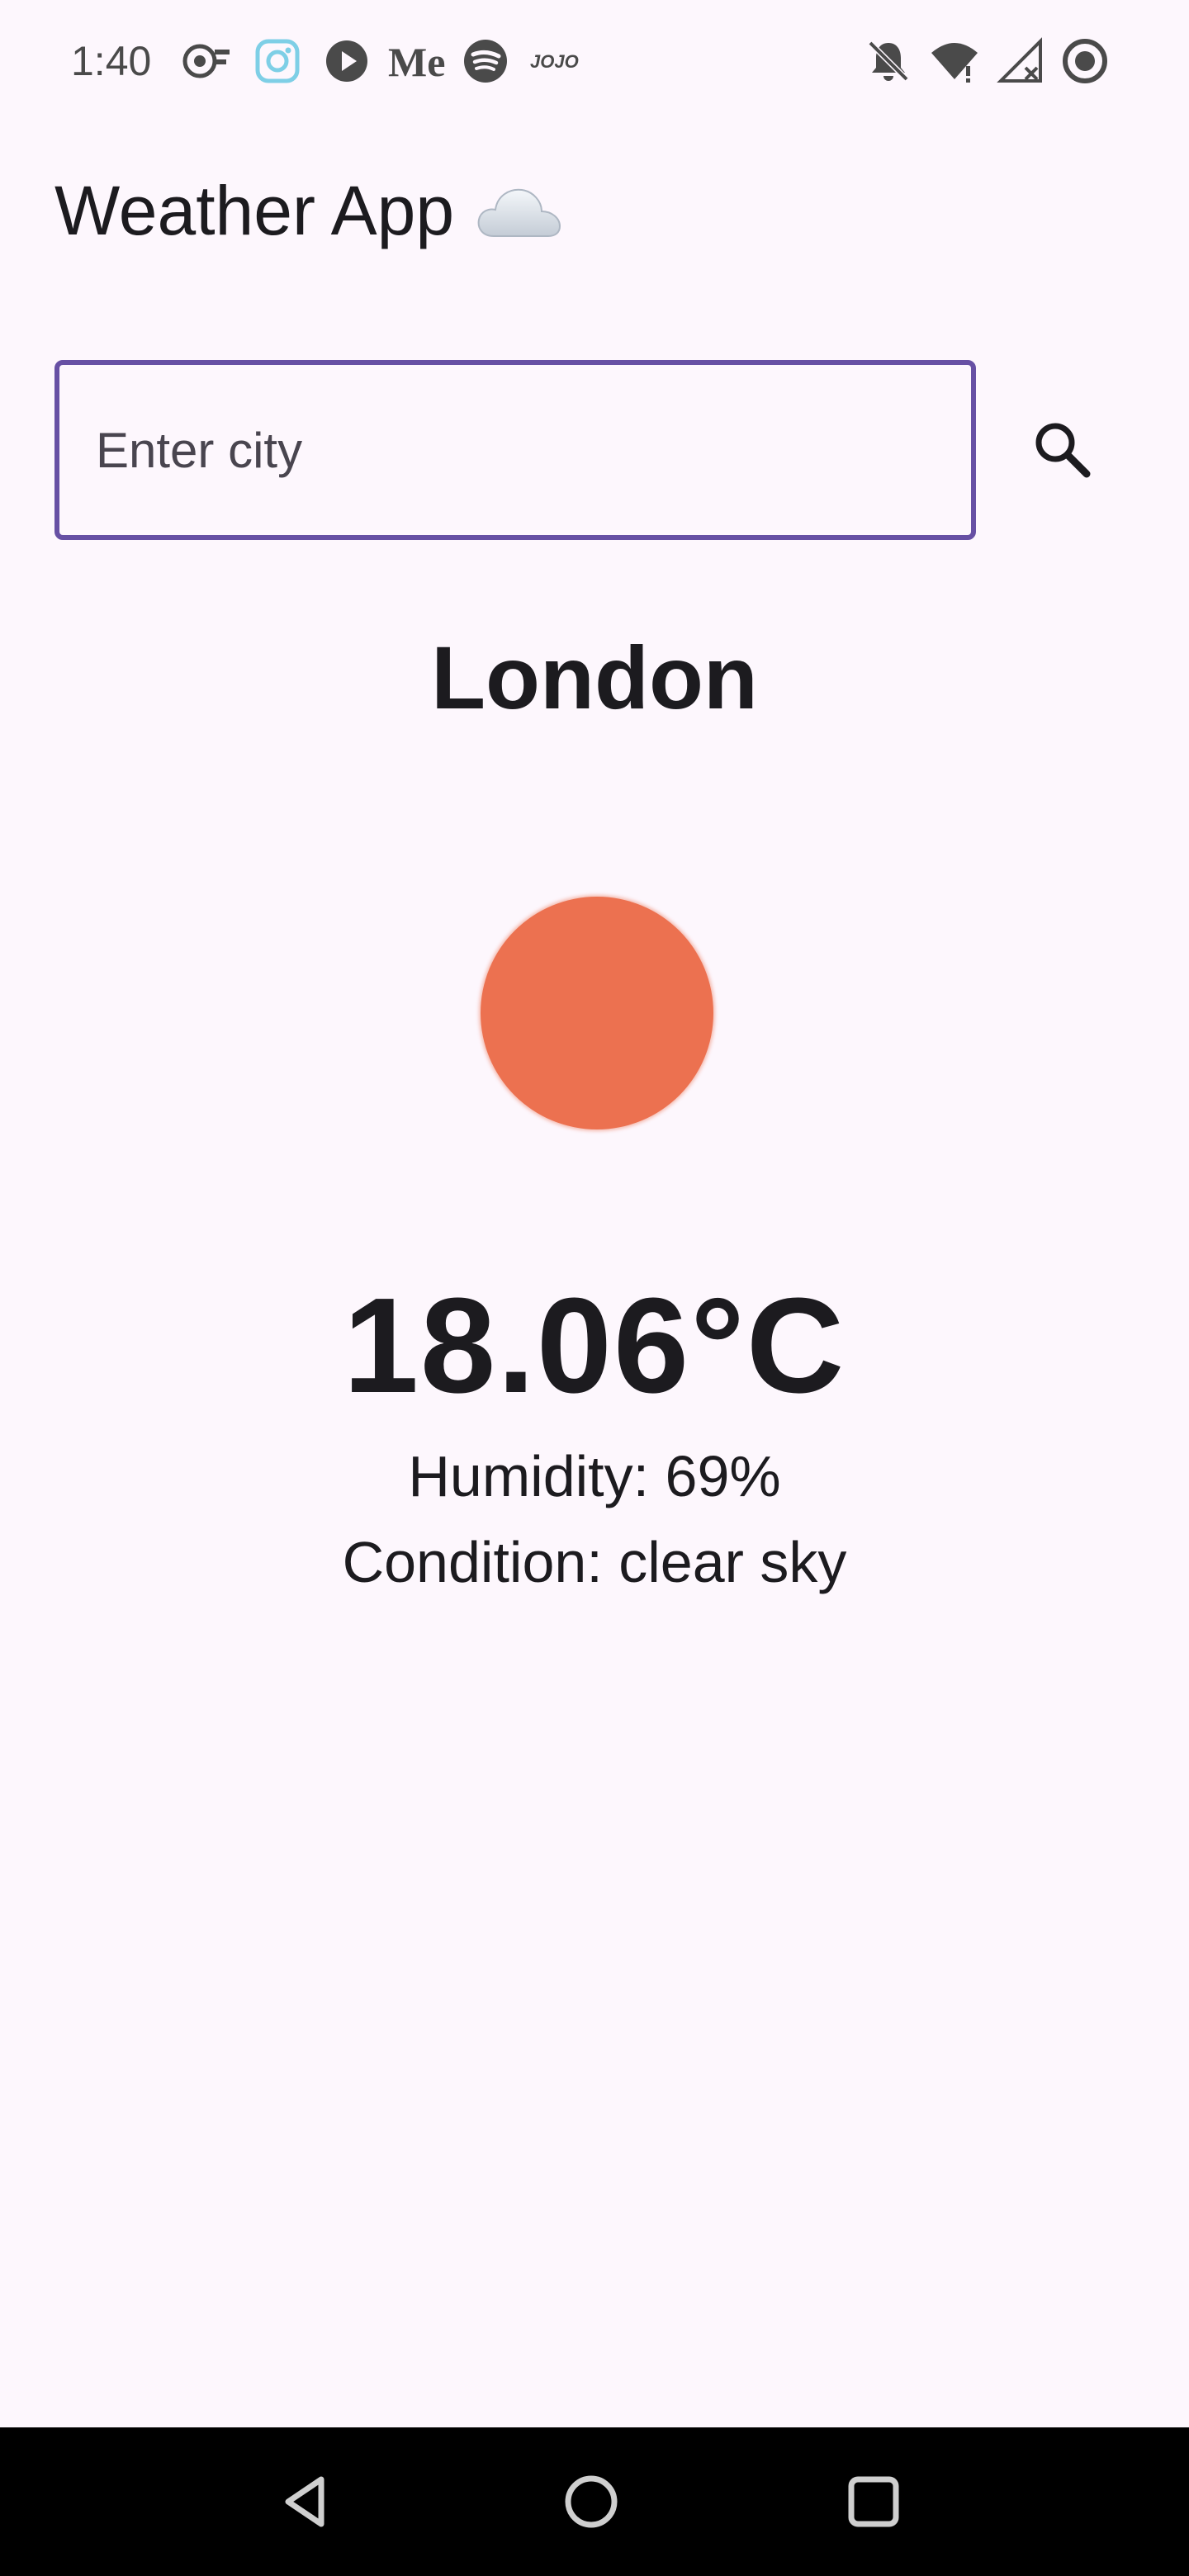 The width and height of the screenshot is (1189, 2576). Describe the element at coordinates (954, 63) in the screenshot. I see `wifi-icon` at that location.